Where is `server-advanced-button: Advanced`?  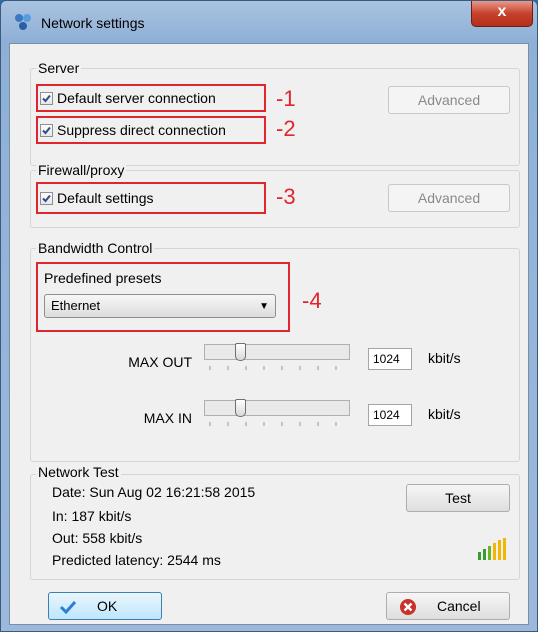
server-advanced-button: Advanced is located at coordinates (449, 100).